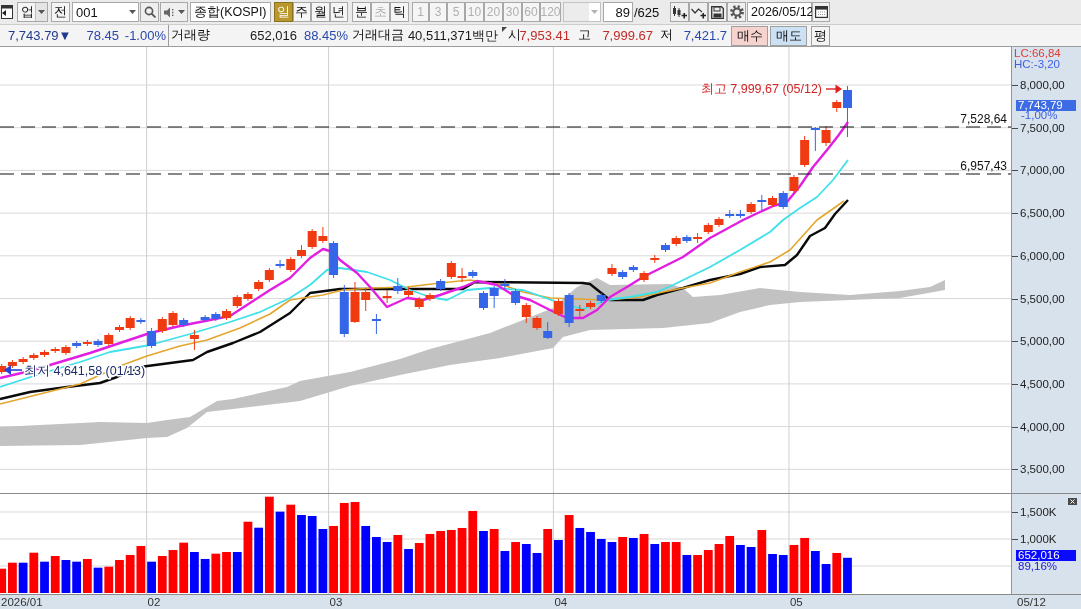 This screenshot has width=1081, height=609. What do you see at coordinates (325, 35) in the screenshot?
I see `quote-value: 88.45%` at bounding box center [325, 35].